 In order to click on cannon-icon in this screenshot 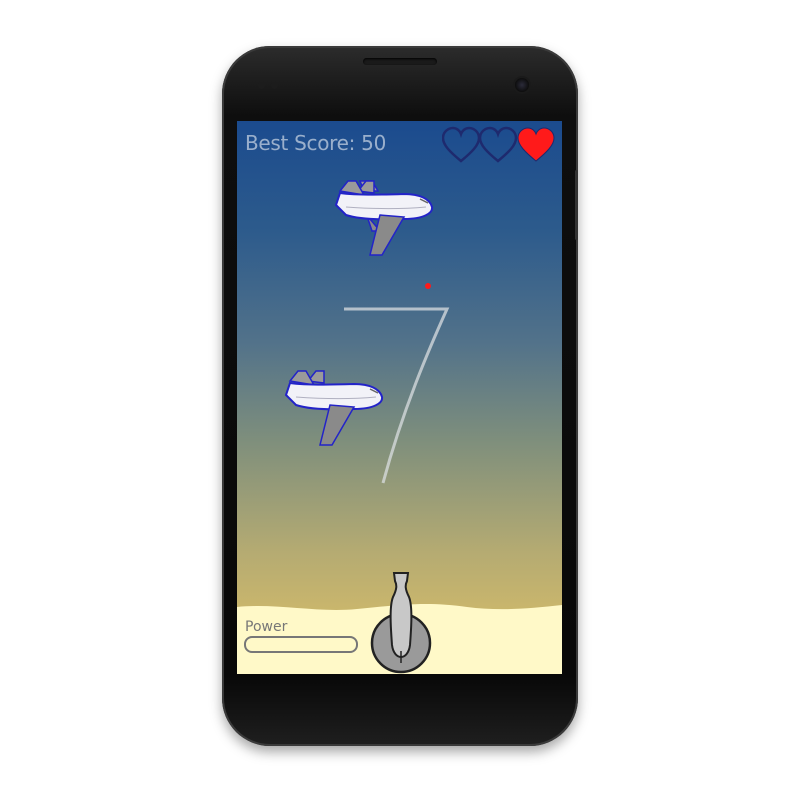, I will do `click(401, 622)`.